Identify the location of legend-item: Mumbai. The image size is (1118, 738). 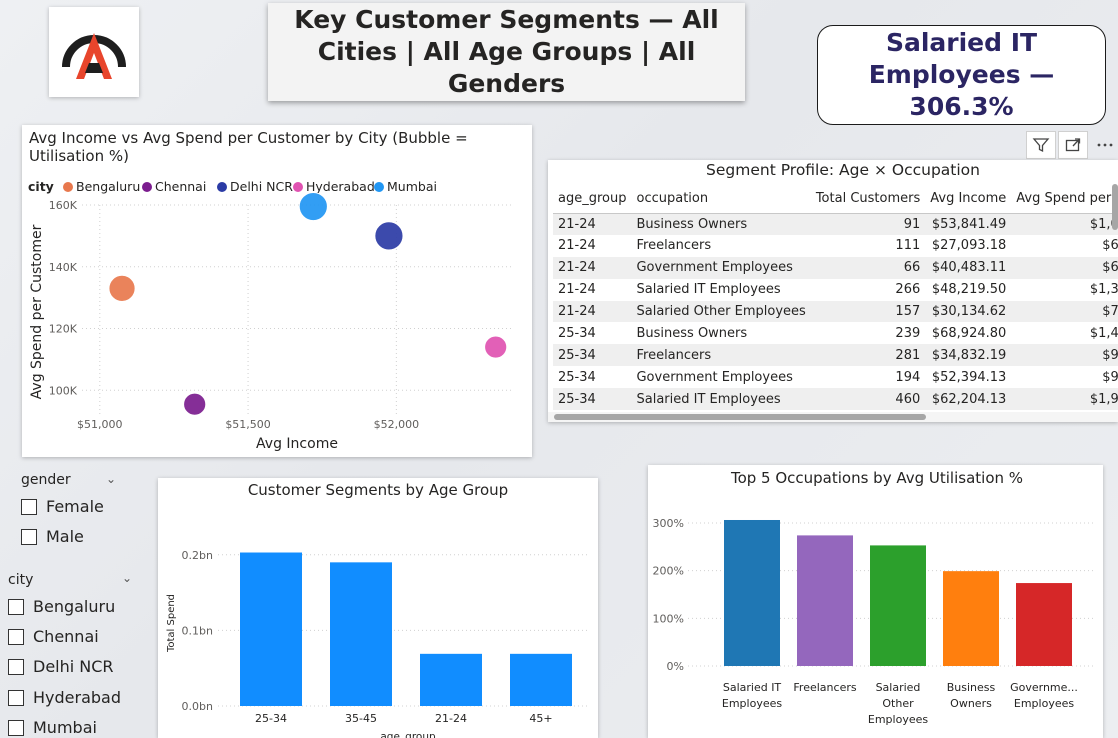
(405, 186).